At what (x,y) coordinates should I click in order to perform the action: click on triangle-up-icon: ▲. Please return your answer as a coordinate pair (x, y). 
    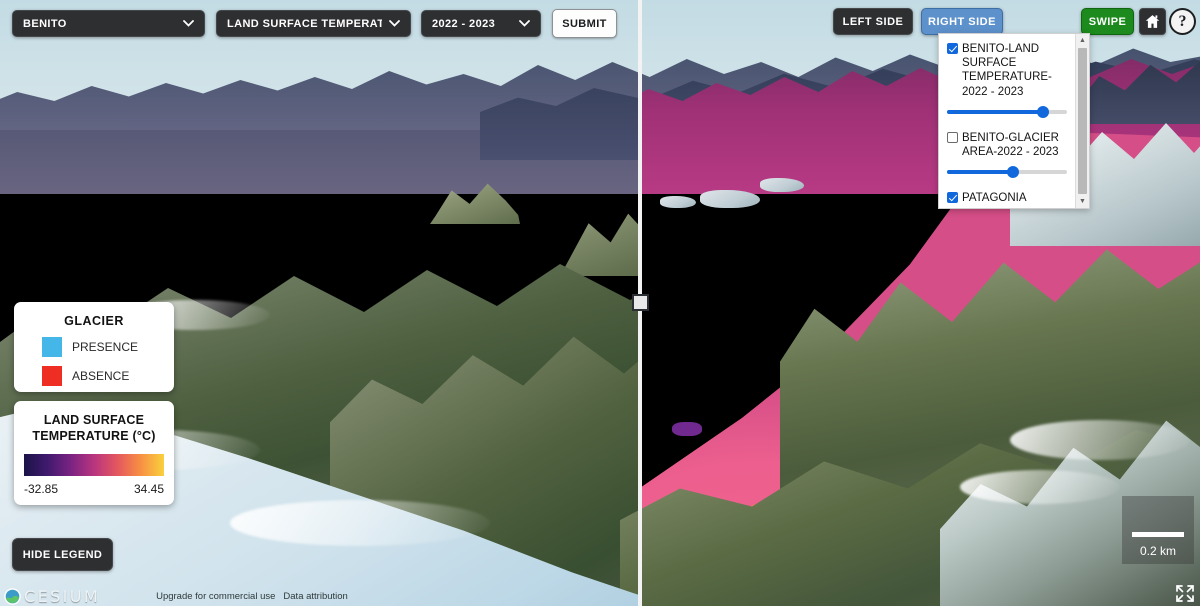
    Looking at the image, I should click on (1083, 40).